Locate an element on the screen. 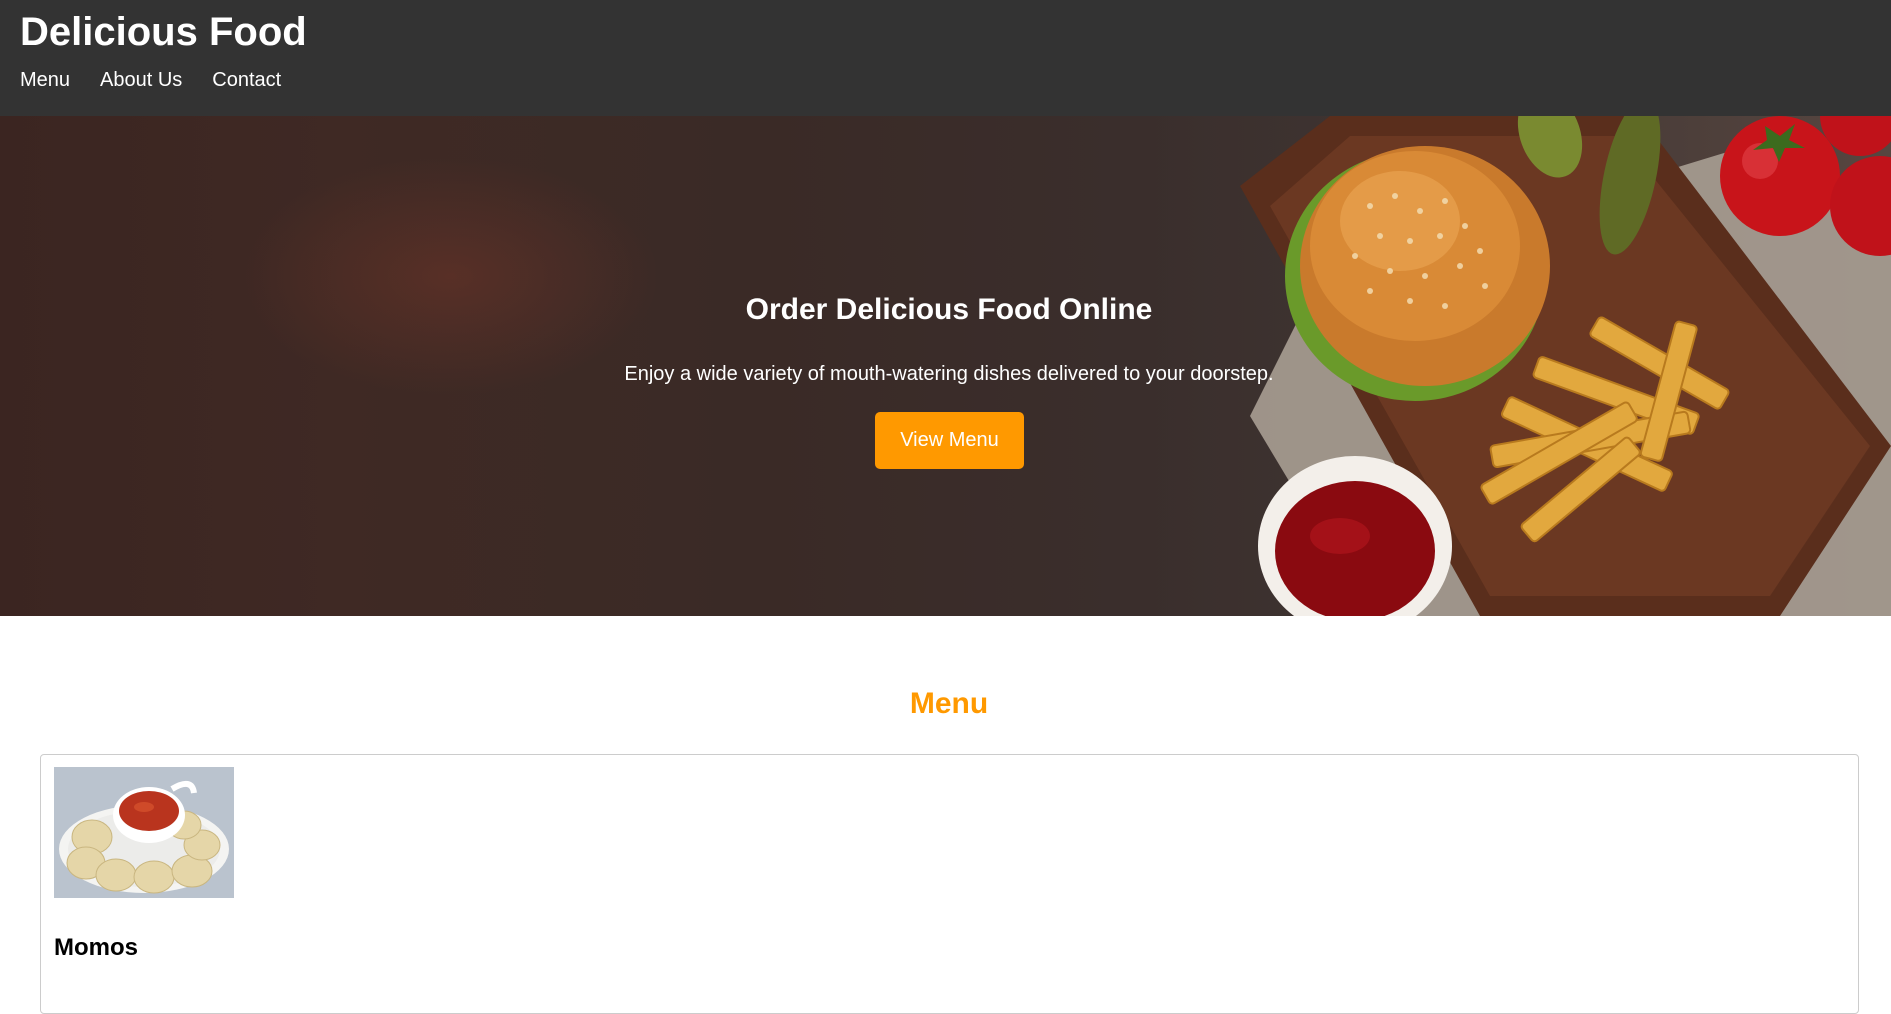 The image size is (1891, 1014). menu-item-name: Momos is located at coordinates (96, 947).